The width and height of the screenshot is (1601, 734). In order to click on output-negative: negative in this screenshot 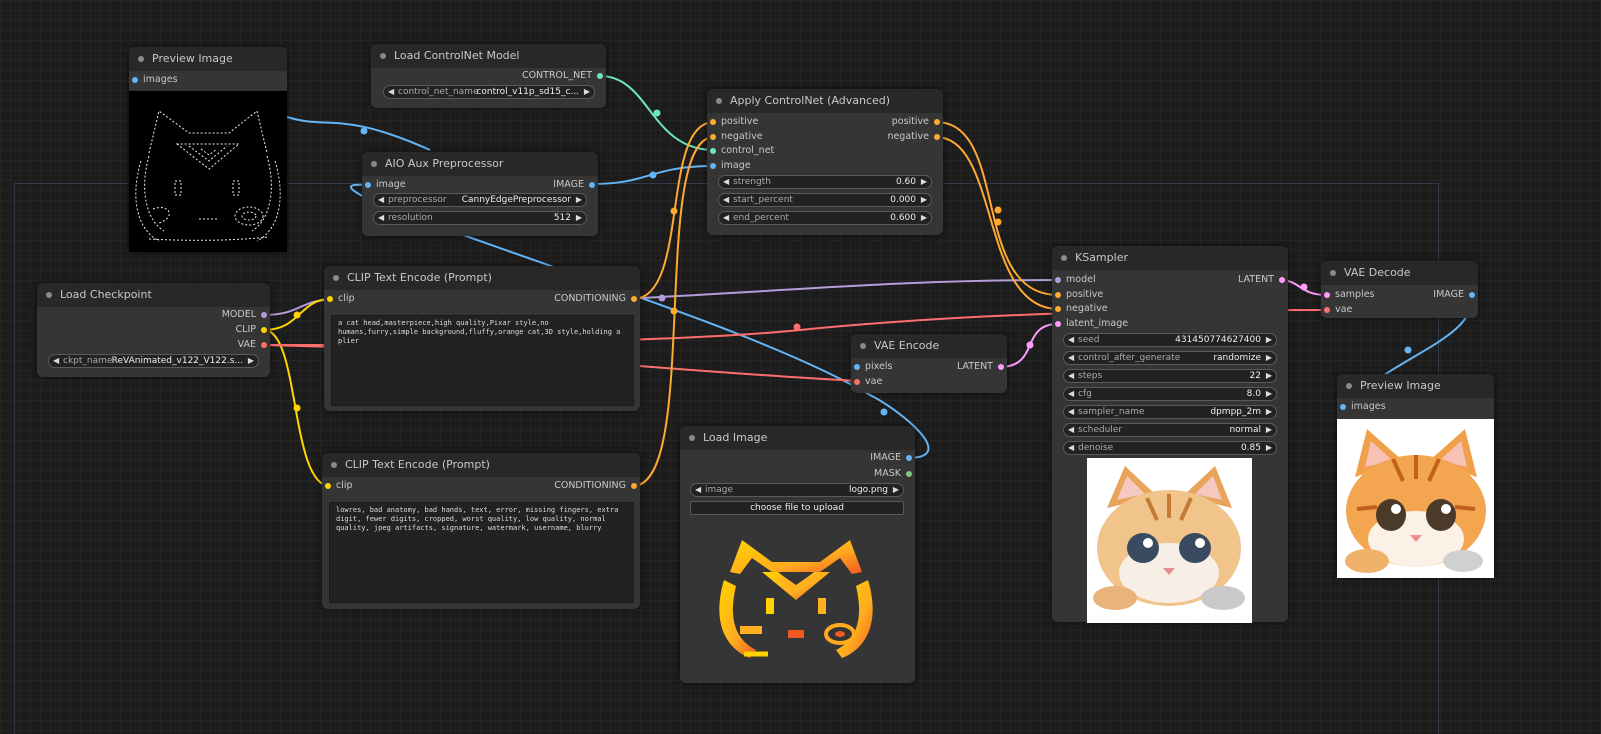, I will do `click(915, 137)`.